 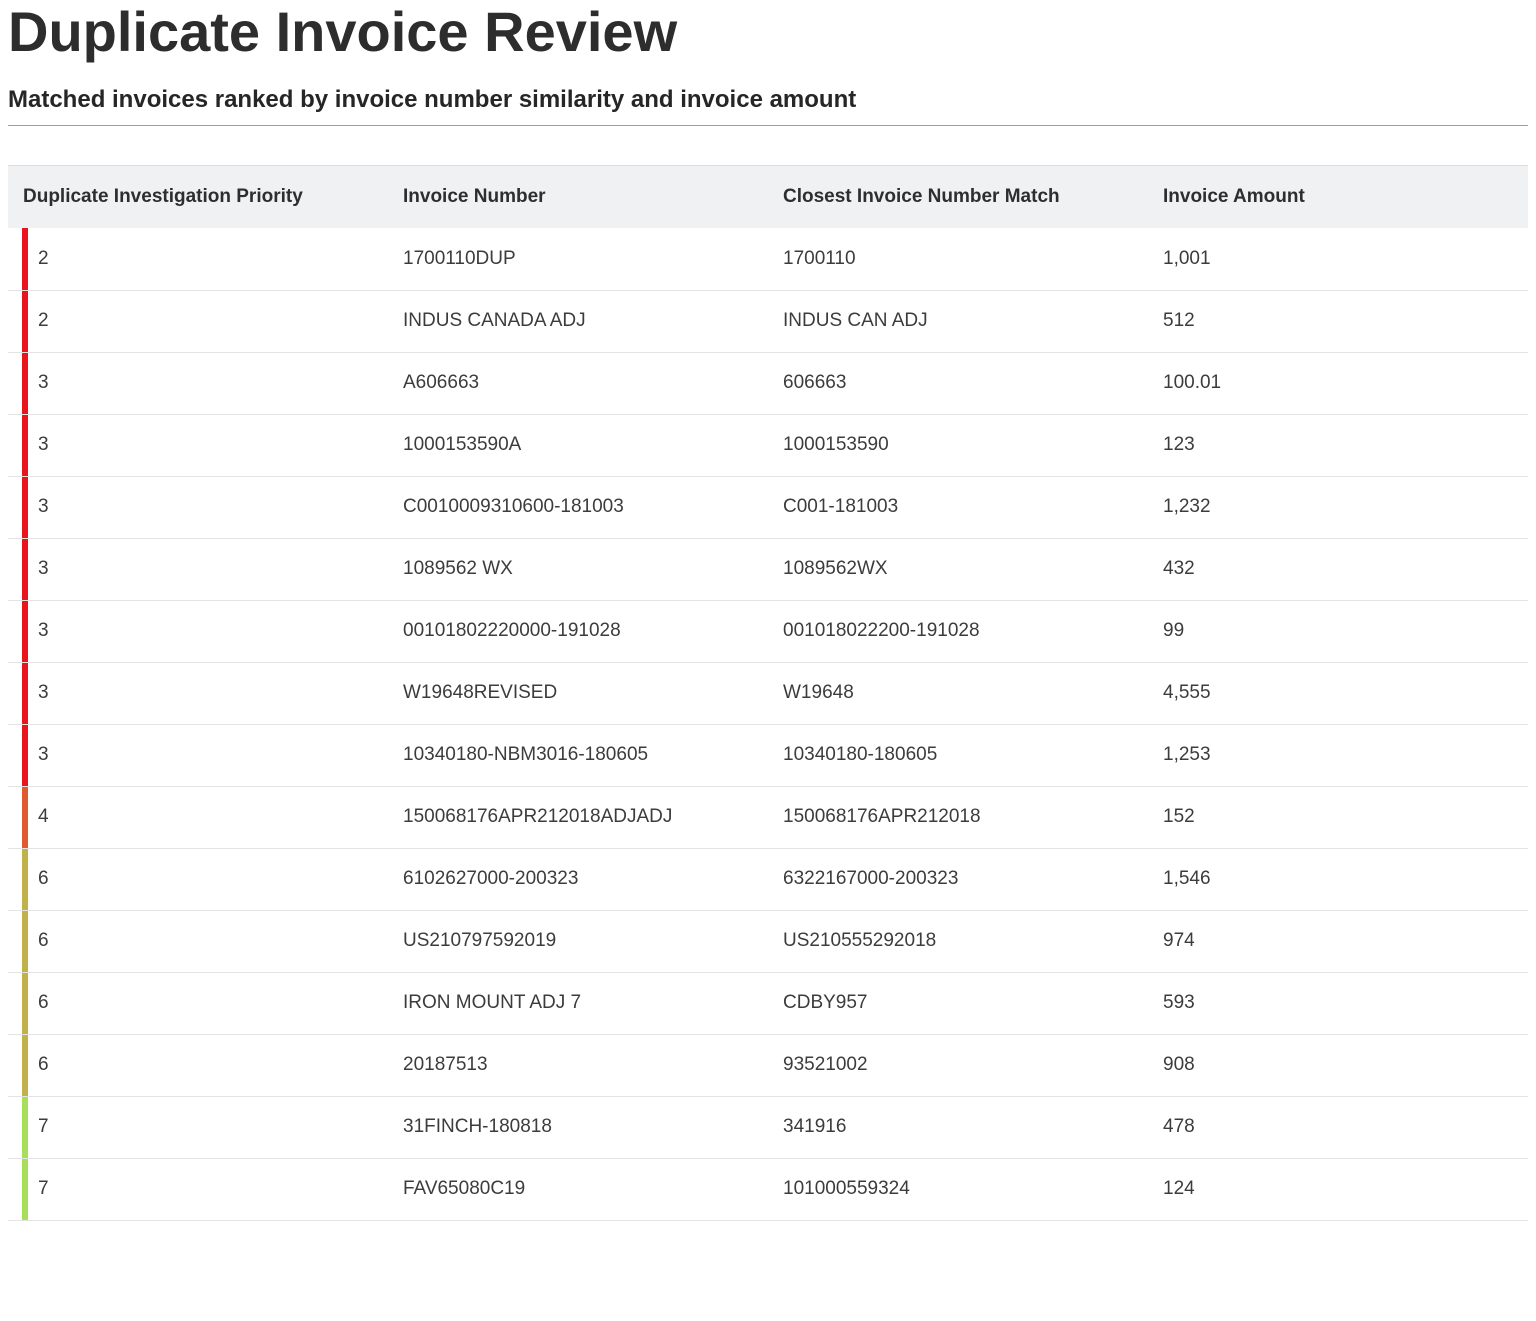 I want to click on table-row: 3 1089562 WX 1089562WX 432, so click(x=768, y=569).